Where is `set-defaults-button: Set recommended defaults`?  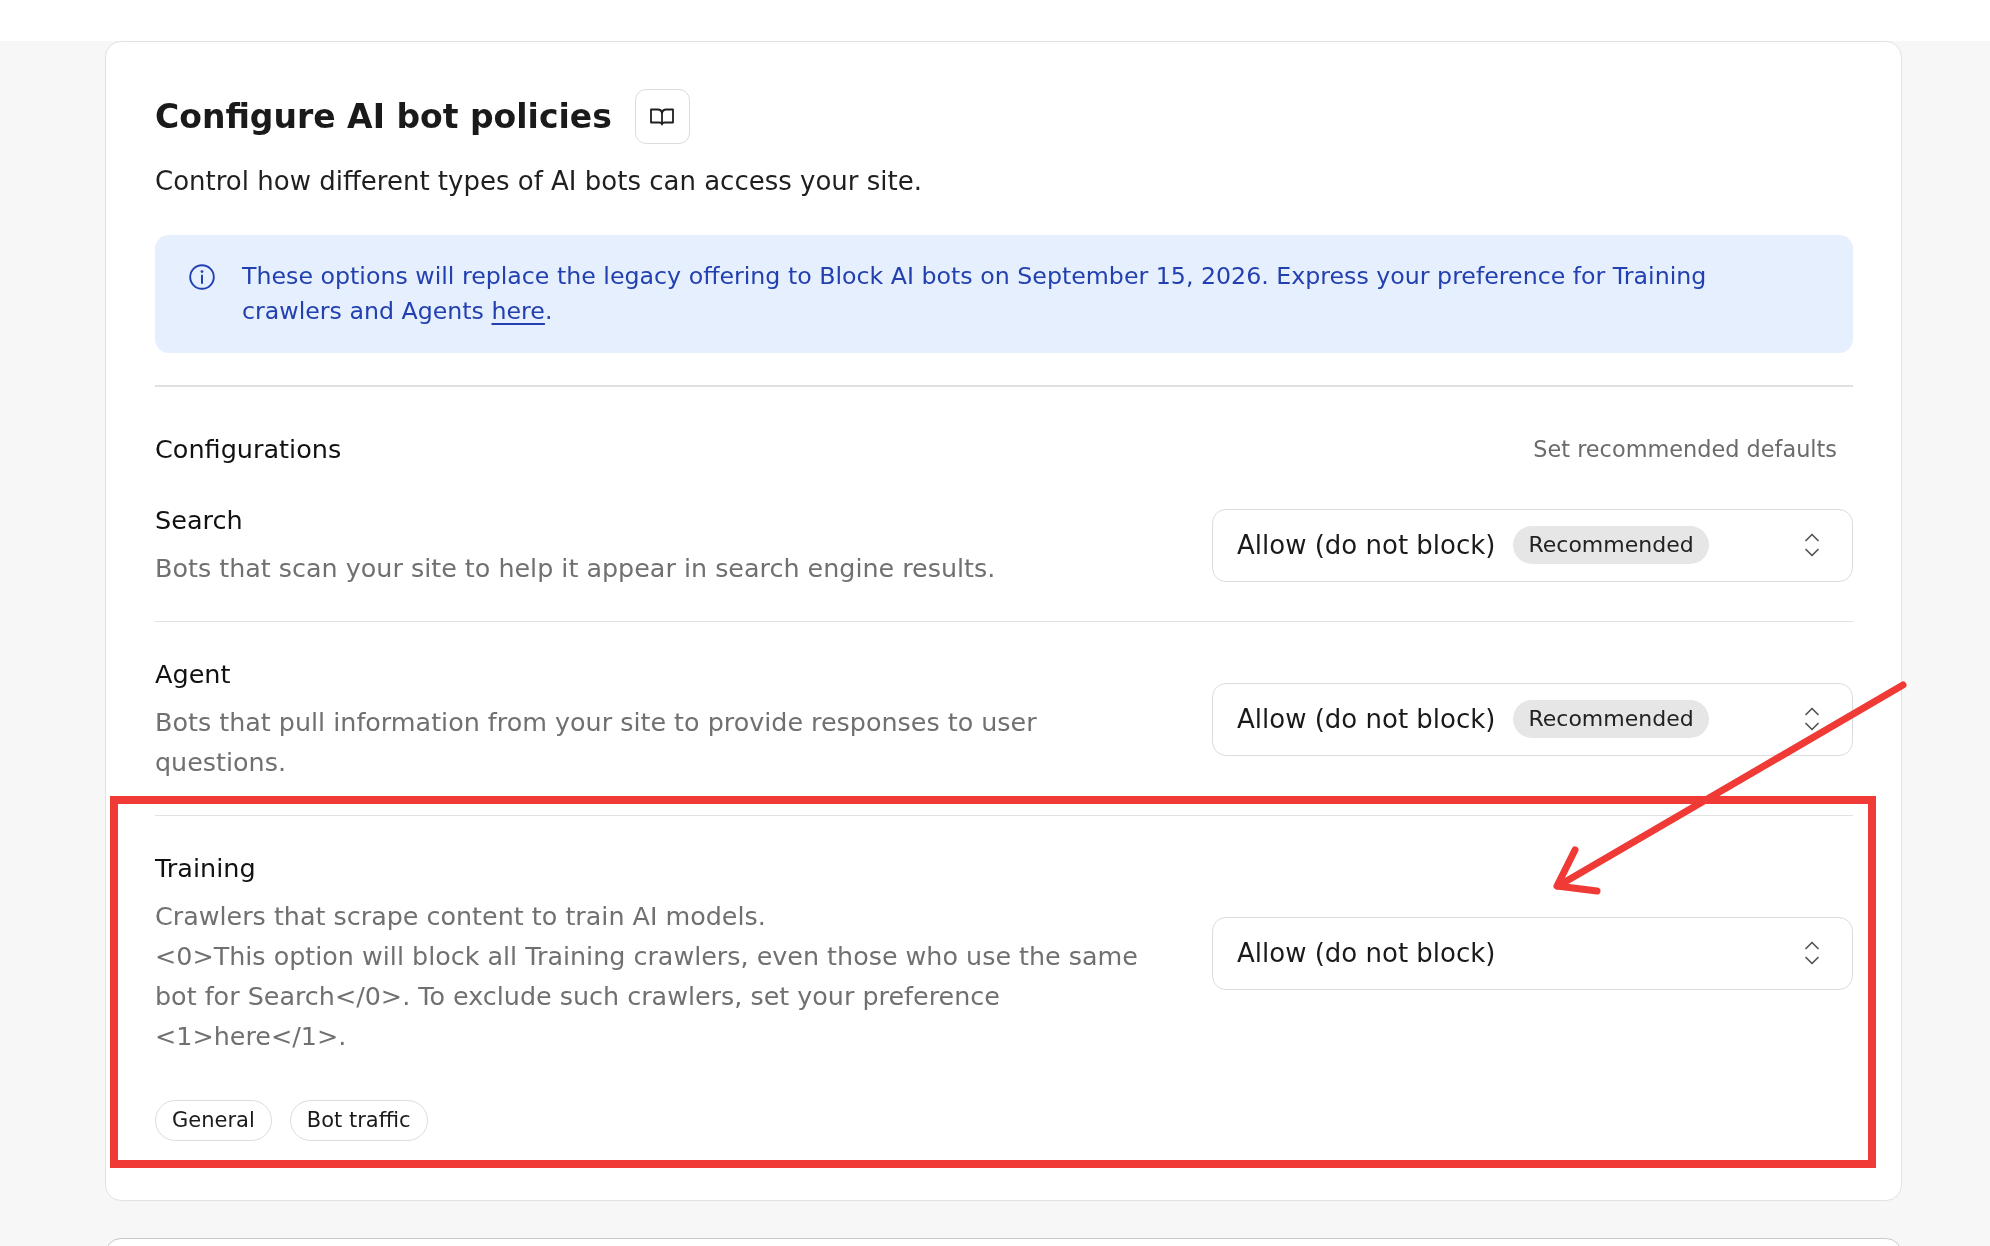 set-defaults-button: Set recommended defaults is located at coordinates (1685, 448).